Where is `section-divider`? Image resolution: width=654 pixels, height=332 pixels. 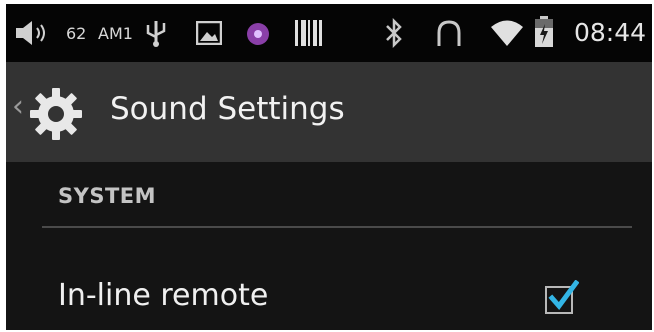
section-divider is located at coordinates (337, 227).